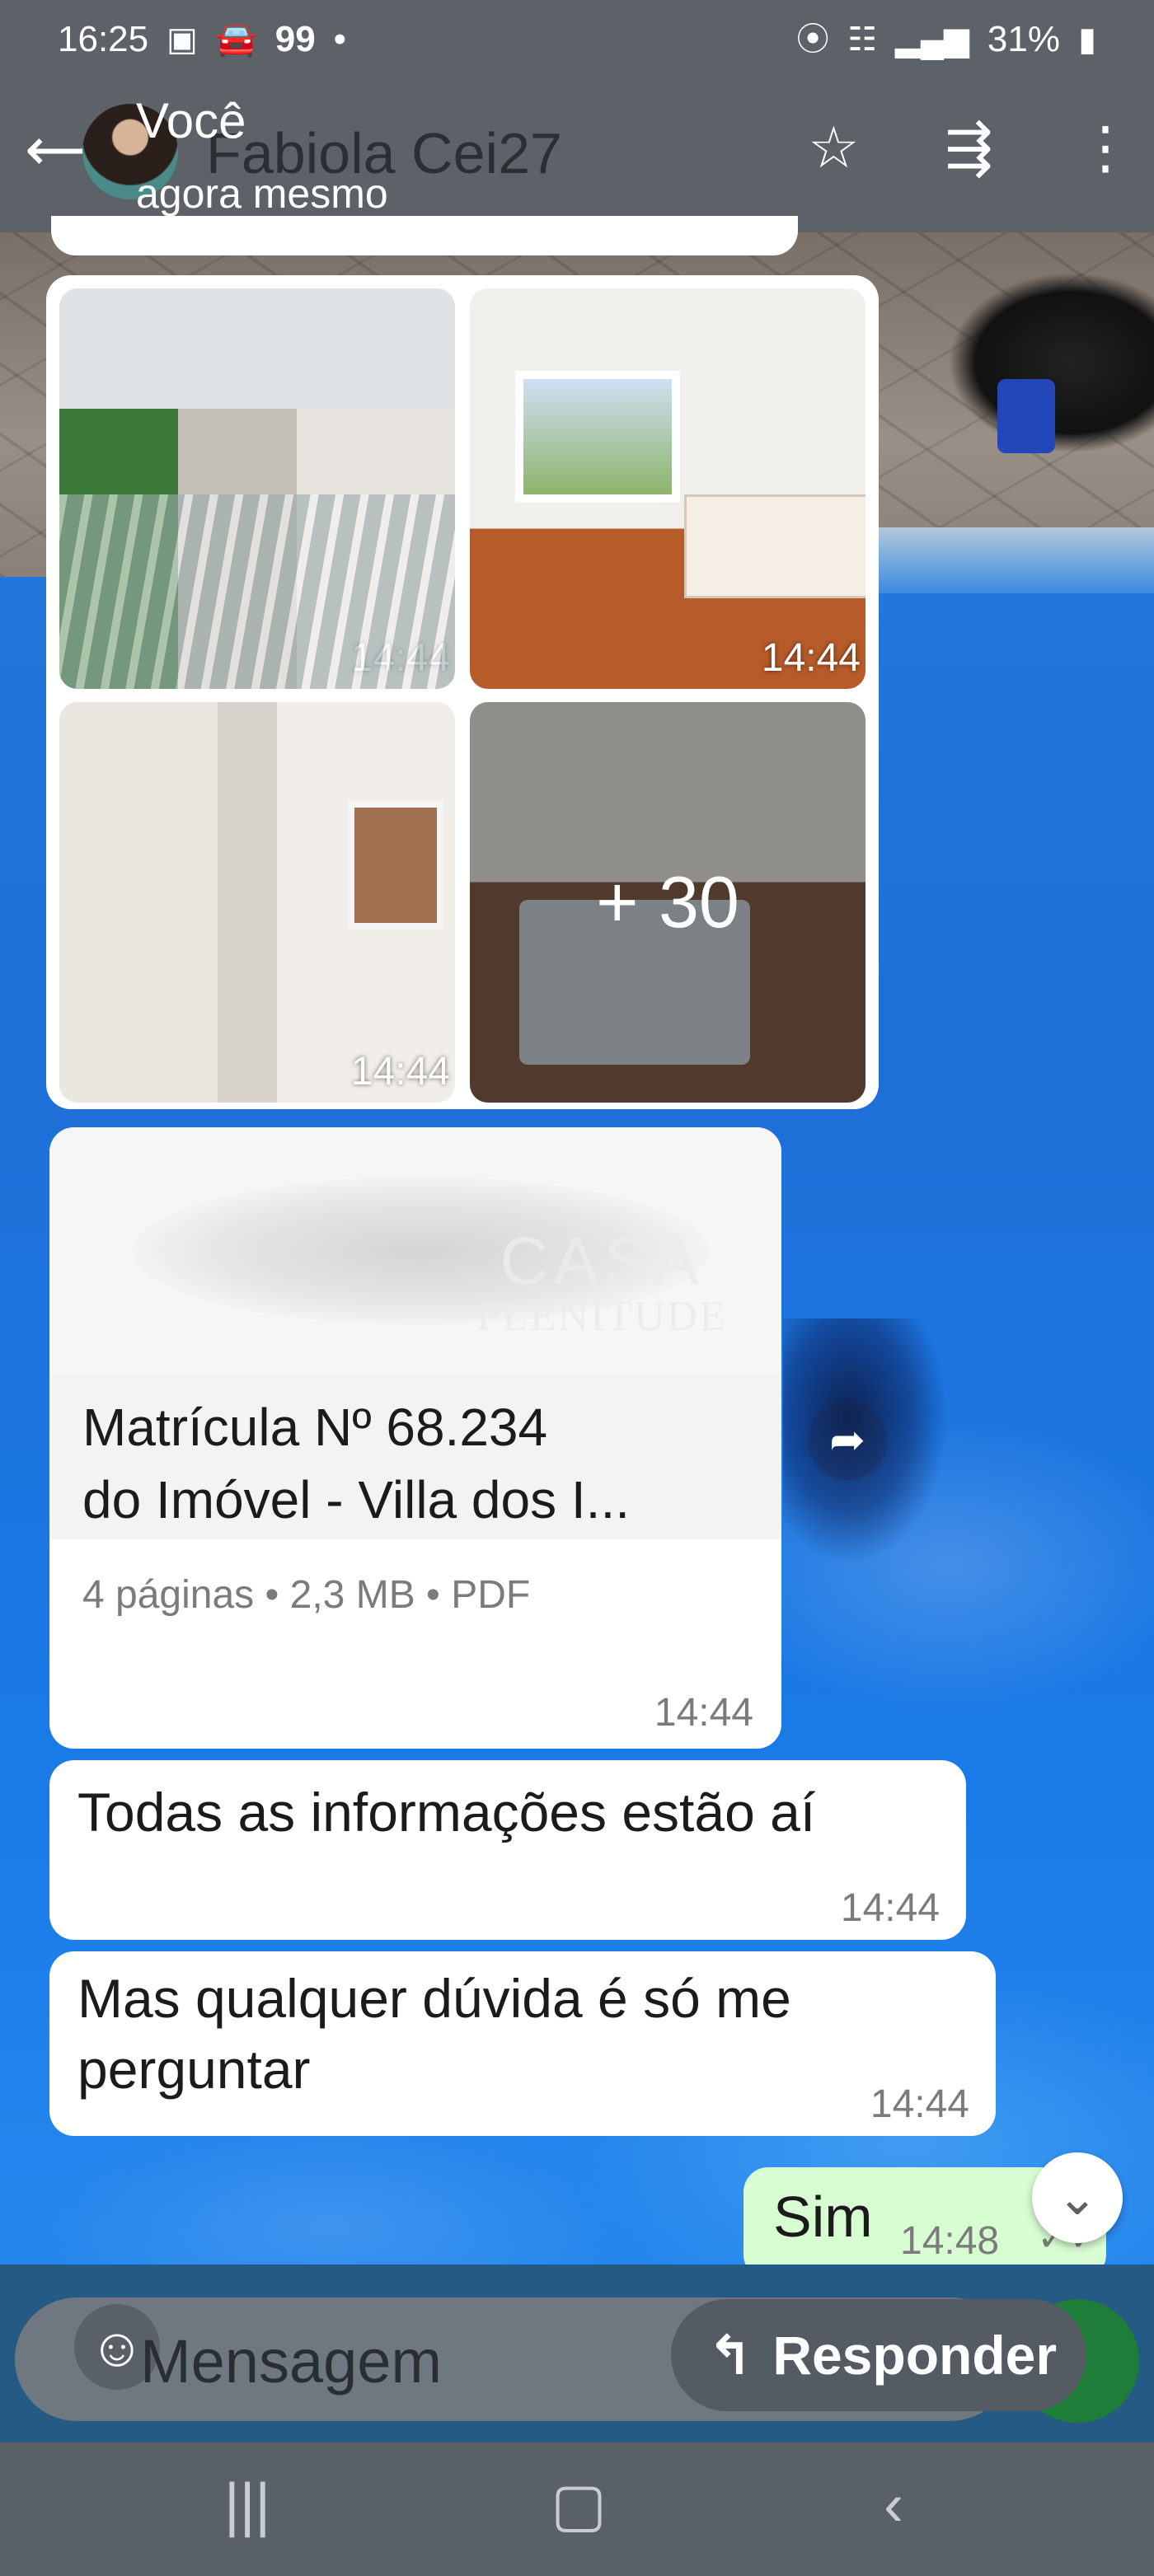  I want to click on wallpaper-pool-edge, so click(997, 560).